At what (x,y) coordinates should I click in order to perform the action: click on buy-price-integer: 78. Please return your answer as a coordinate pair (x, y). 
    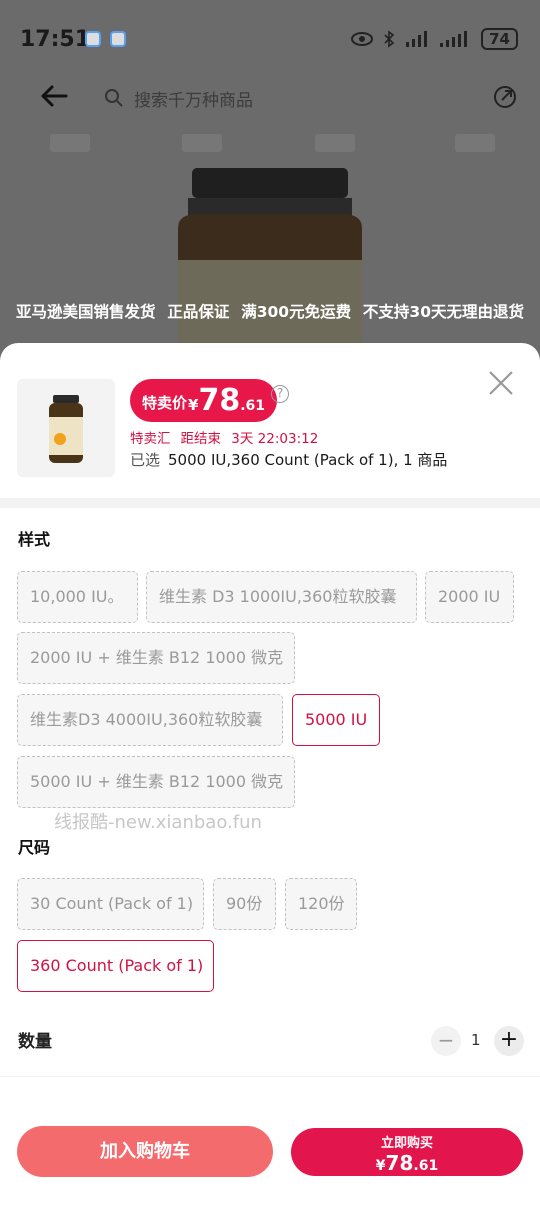
    Looking at the image, I should click on (399, 1163).